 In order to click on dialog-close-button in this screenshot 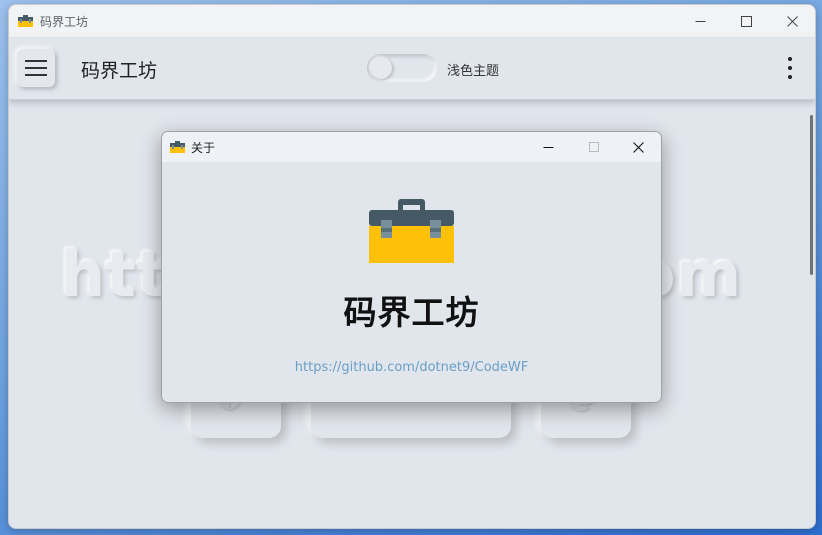, I will do `click(638, 147)`.